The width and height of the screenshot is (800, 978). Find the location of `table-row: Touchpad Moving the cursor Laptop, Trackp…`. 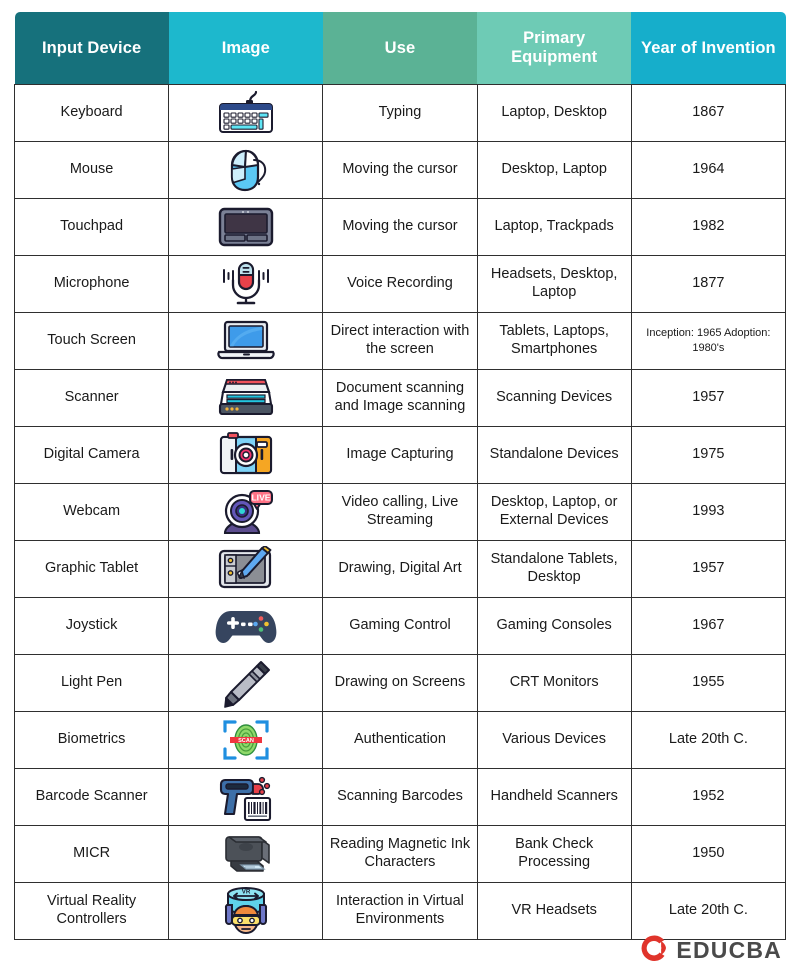

table-row: Touchpad Moving the cursor Laptop, Trackp… is located at coordinates (400, 226).